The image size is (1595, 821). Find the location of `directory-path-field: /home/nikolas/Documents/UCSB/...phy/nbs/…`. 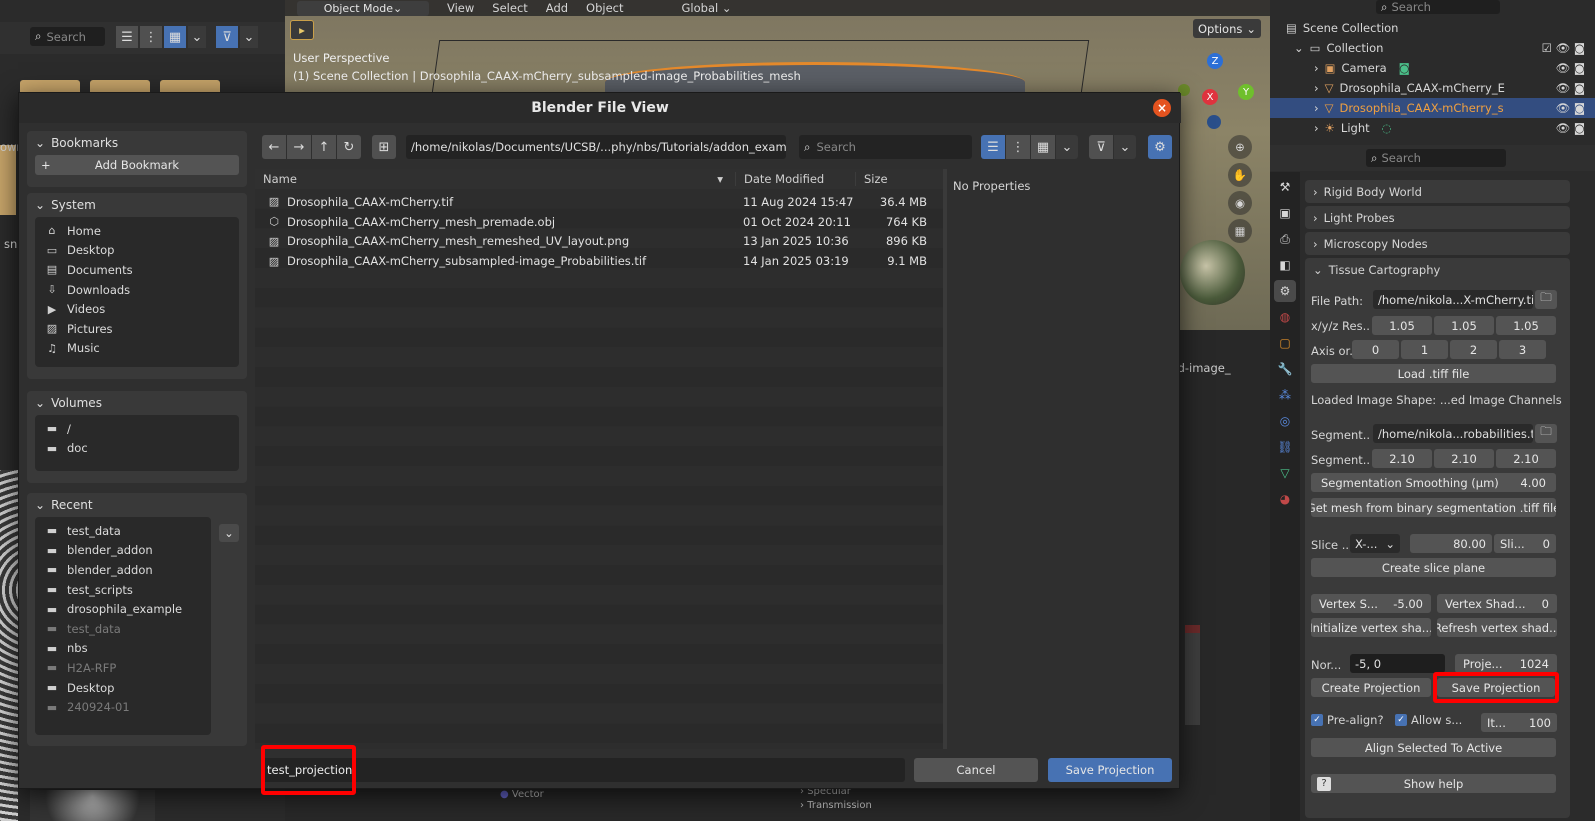

directory-path-field: /home/nikolas/Documents/UCSB/...phy/nbs/… is located at coordinates (596, 147).